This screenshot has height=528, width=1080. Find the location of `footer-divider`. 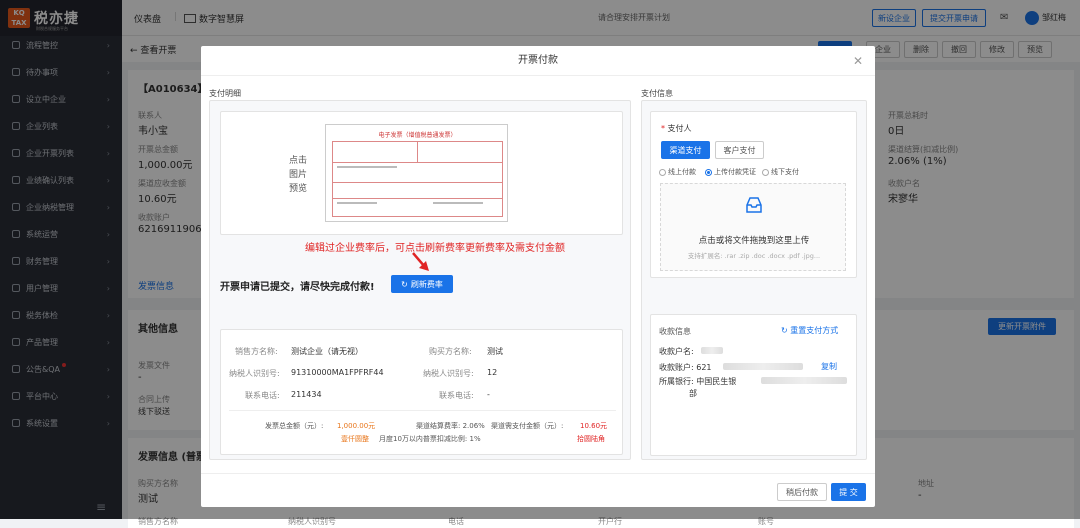

footer-divider is located at coordinates (538, 473).